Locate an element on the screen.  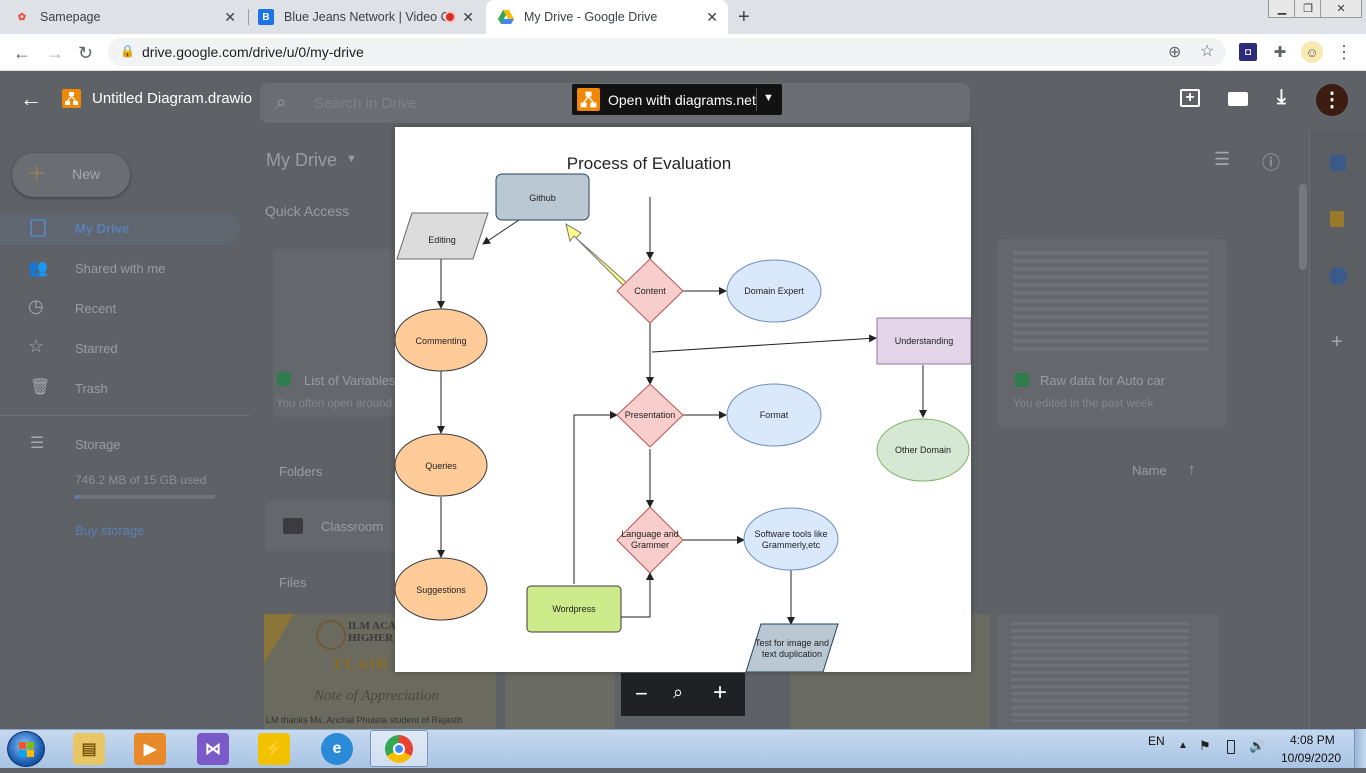
extension-icon: ◘ is located at coordinates (1248, 52).